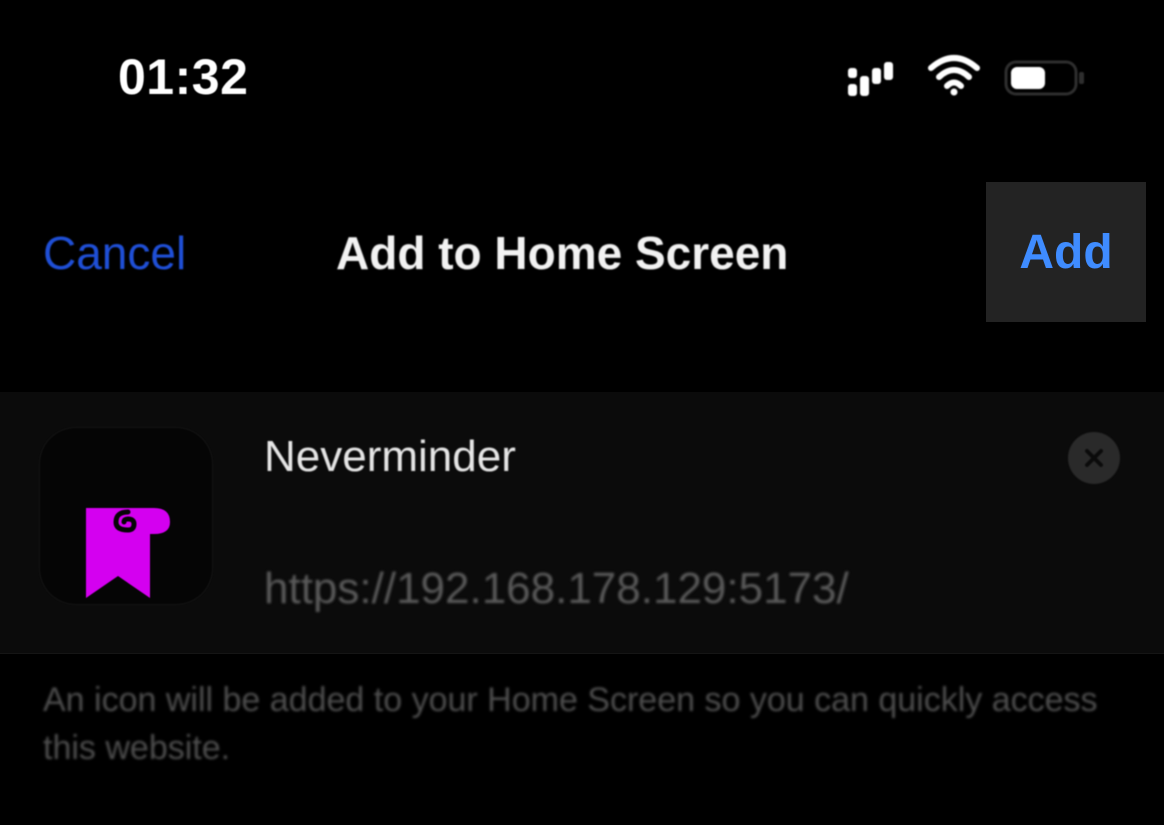 The height and width of the screenshot is (825, 1164). What do you see at coordinates (128, 553) in the screenshot?
I see `bookmark-ribbon-icon` at bounding box center [128, 553].